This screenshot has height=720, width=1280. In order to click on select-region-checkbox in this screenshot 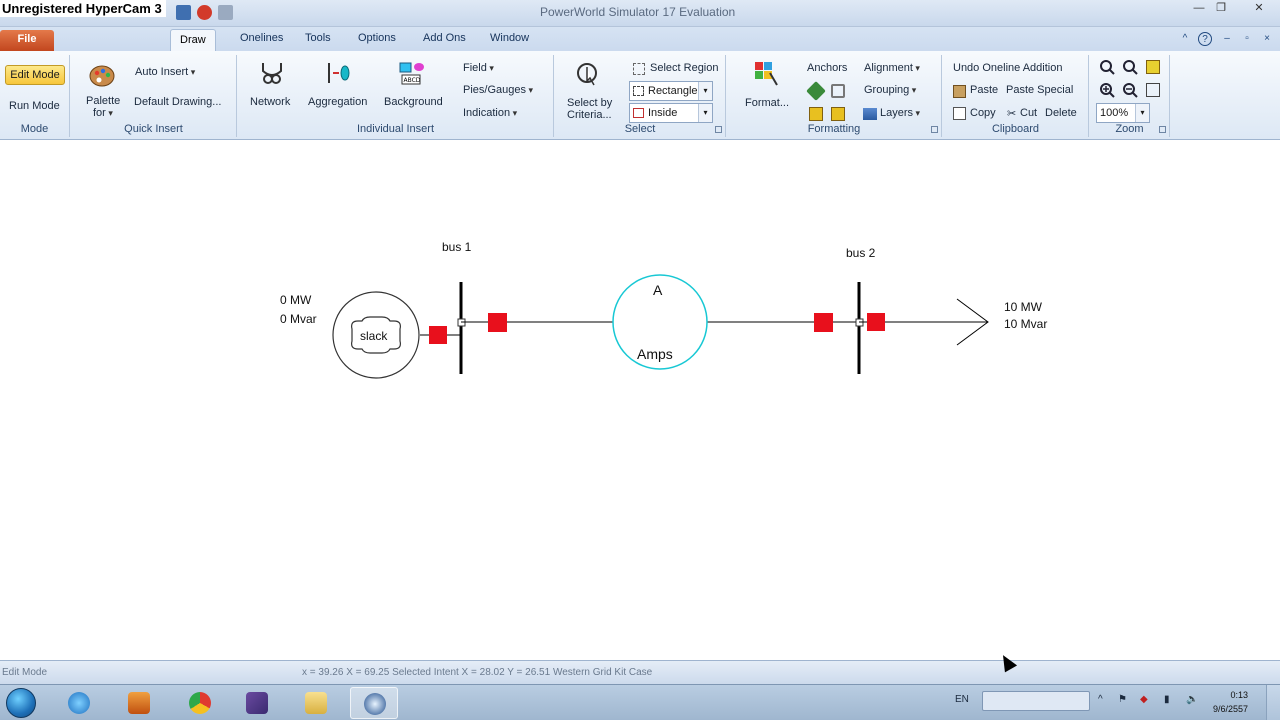, I will do `click(639, 69)`.